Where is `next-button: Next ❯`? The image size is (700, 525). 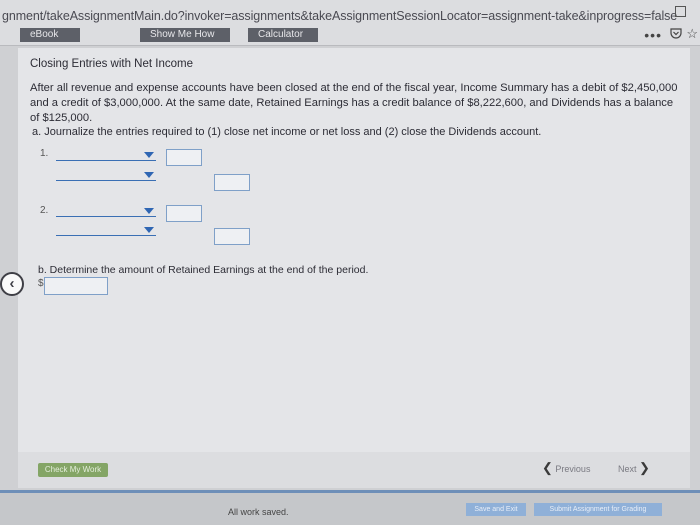
next-button: Next ❯ is located at coordinates (634, 468).